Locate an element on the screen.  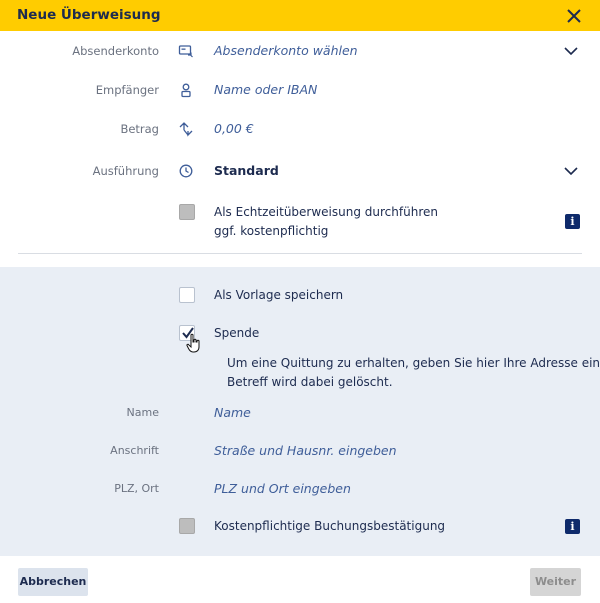
donor-address-input: Straße und Hausnr. eingeben is located at coordinates (305, 450).